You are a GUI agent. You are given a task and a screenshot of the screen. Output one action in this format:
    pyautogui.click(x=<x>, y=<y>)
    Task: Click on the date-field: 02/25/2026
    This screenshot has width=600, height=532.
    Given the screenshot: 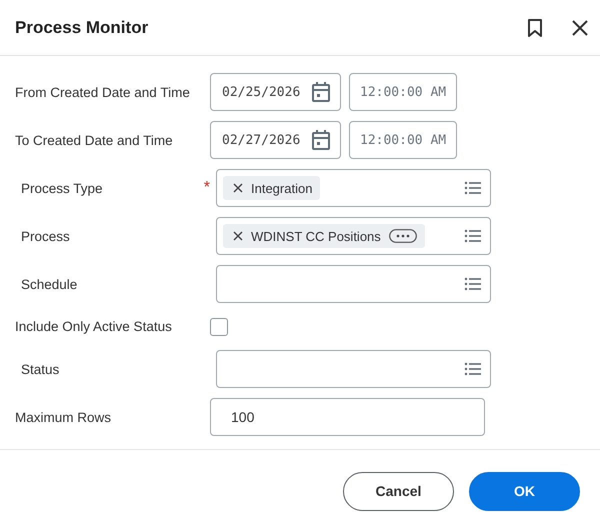 What is the action you would take?
    pyautogui.click(x=275, y=92)
    